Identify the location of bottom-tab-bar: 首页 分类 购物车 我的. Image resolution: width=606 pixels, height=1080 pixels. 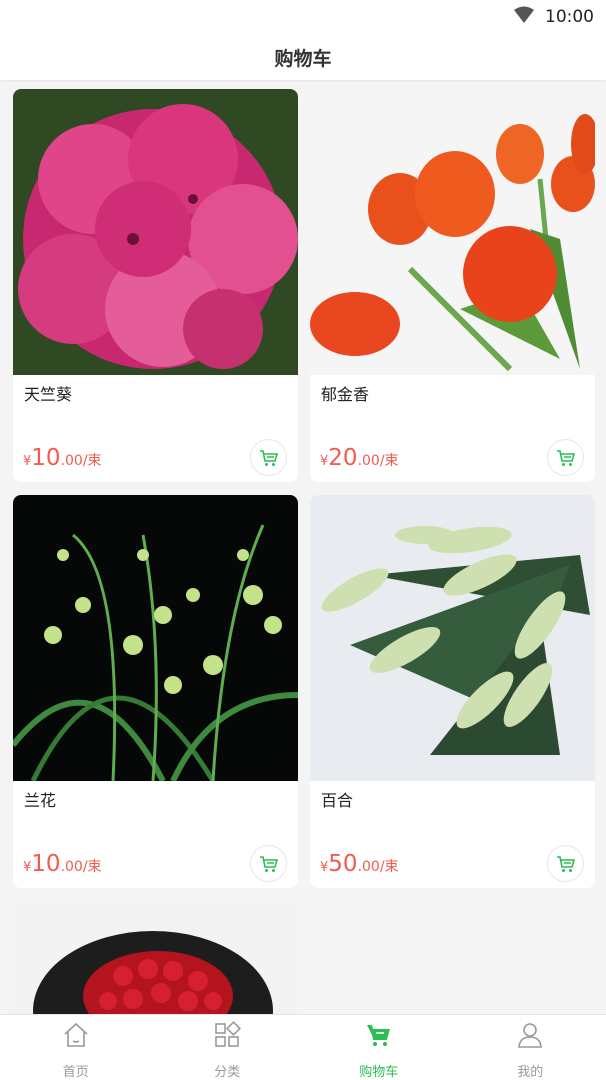
(303, 1047).